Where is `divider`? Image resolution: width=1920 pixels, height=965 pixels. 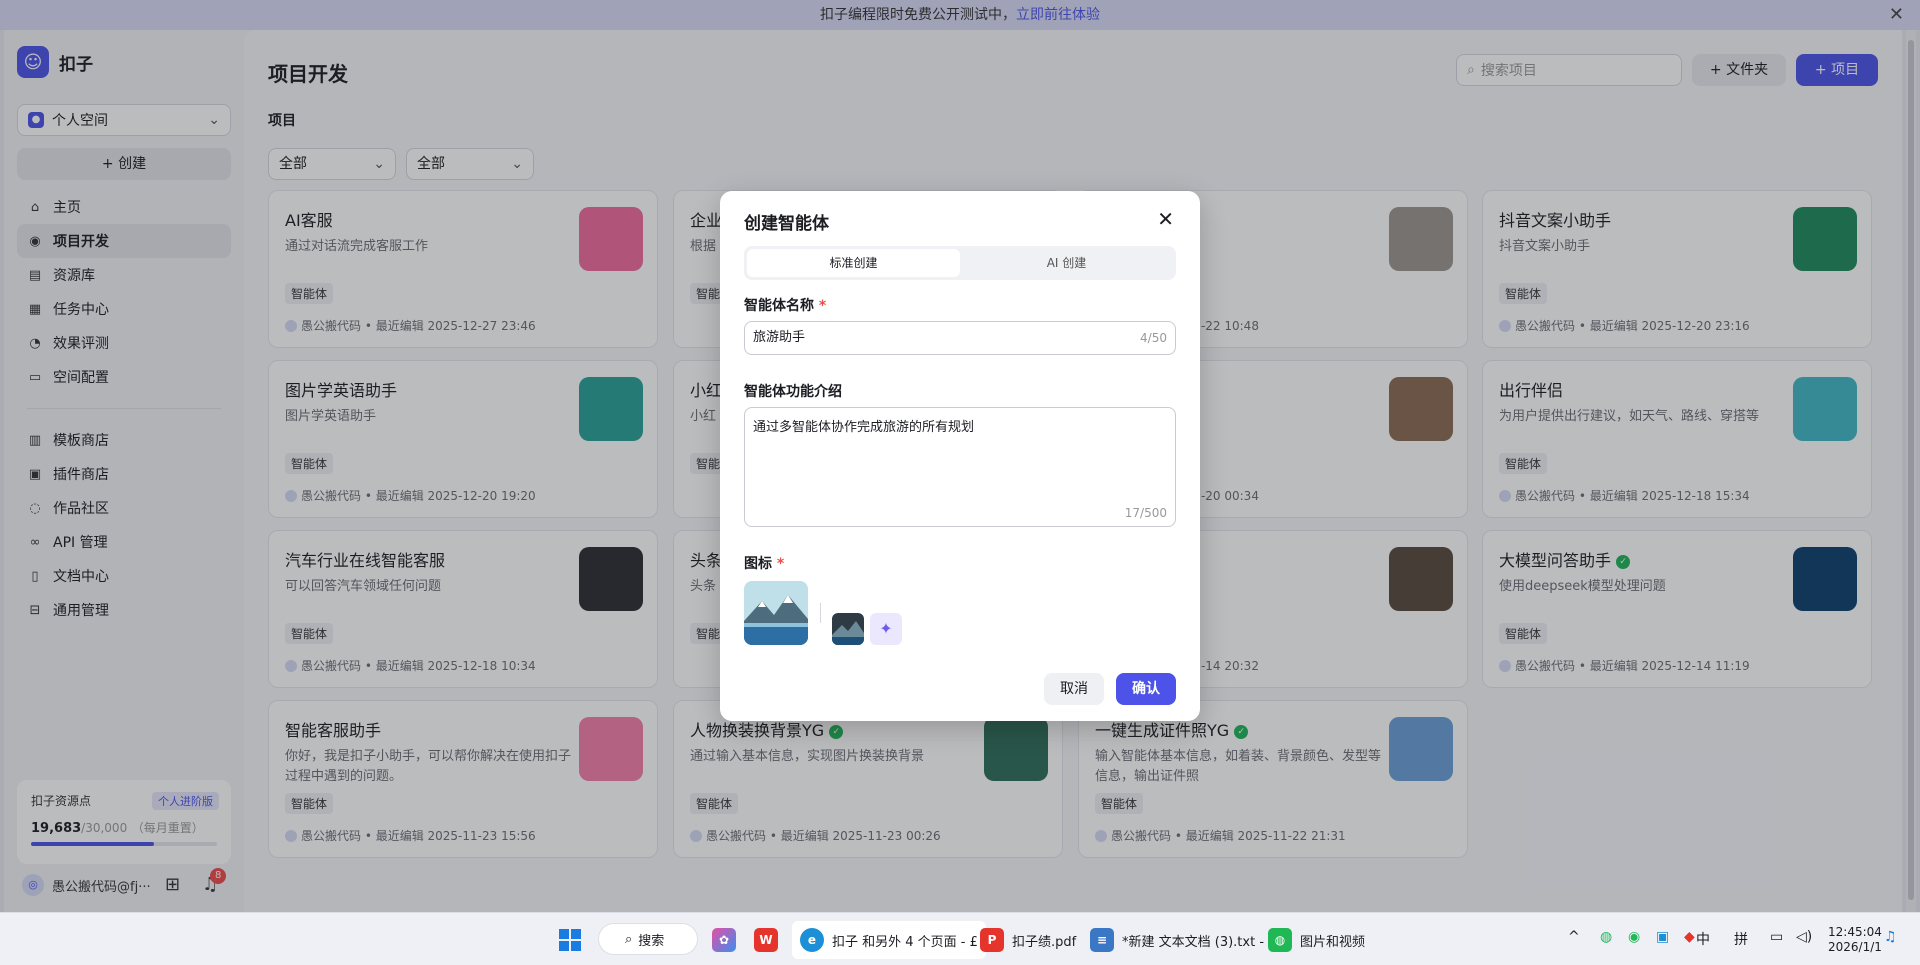 divider is located at coordinates (820, 613).